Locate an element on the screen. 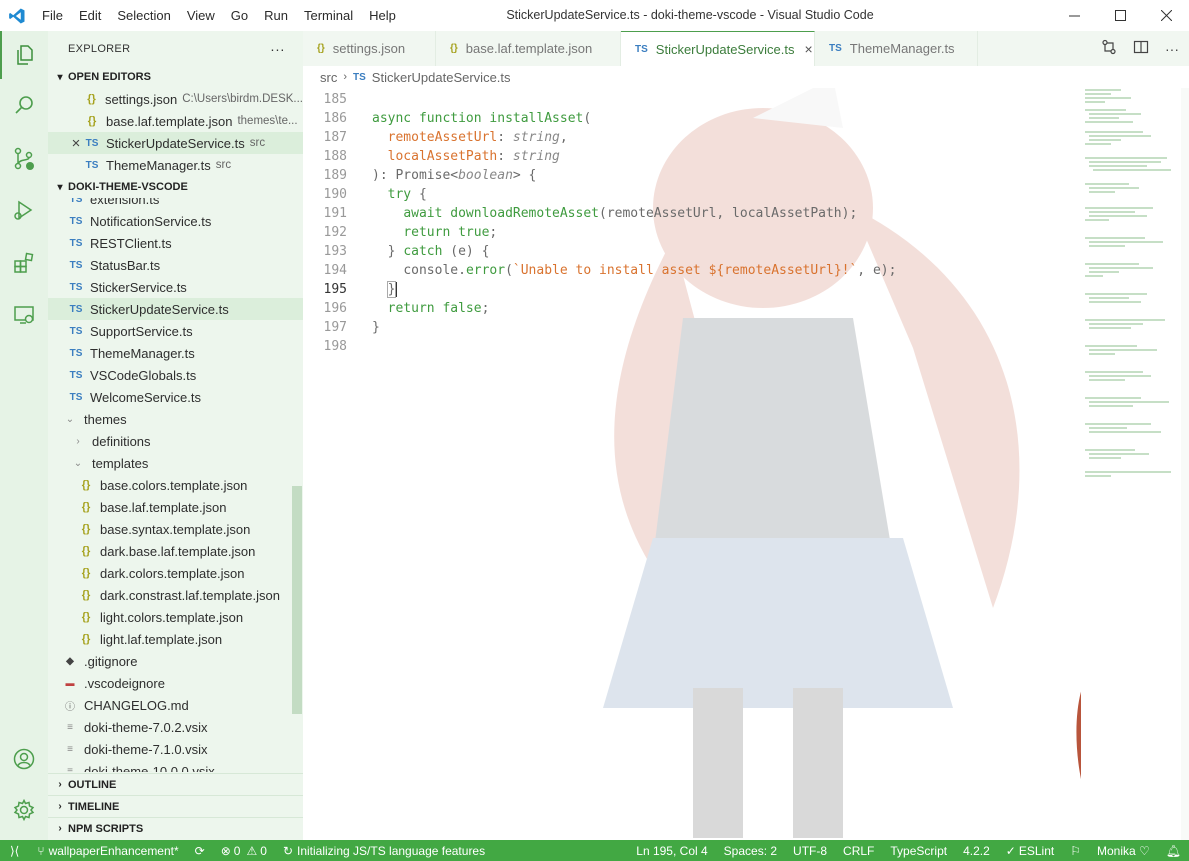 Image resolution: width=1189 pixels, height=861 pixels. cursor-position: Ln 195, Col 4 is located at coordinates (671, 850).